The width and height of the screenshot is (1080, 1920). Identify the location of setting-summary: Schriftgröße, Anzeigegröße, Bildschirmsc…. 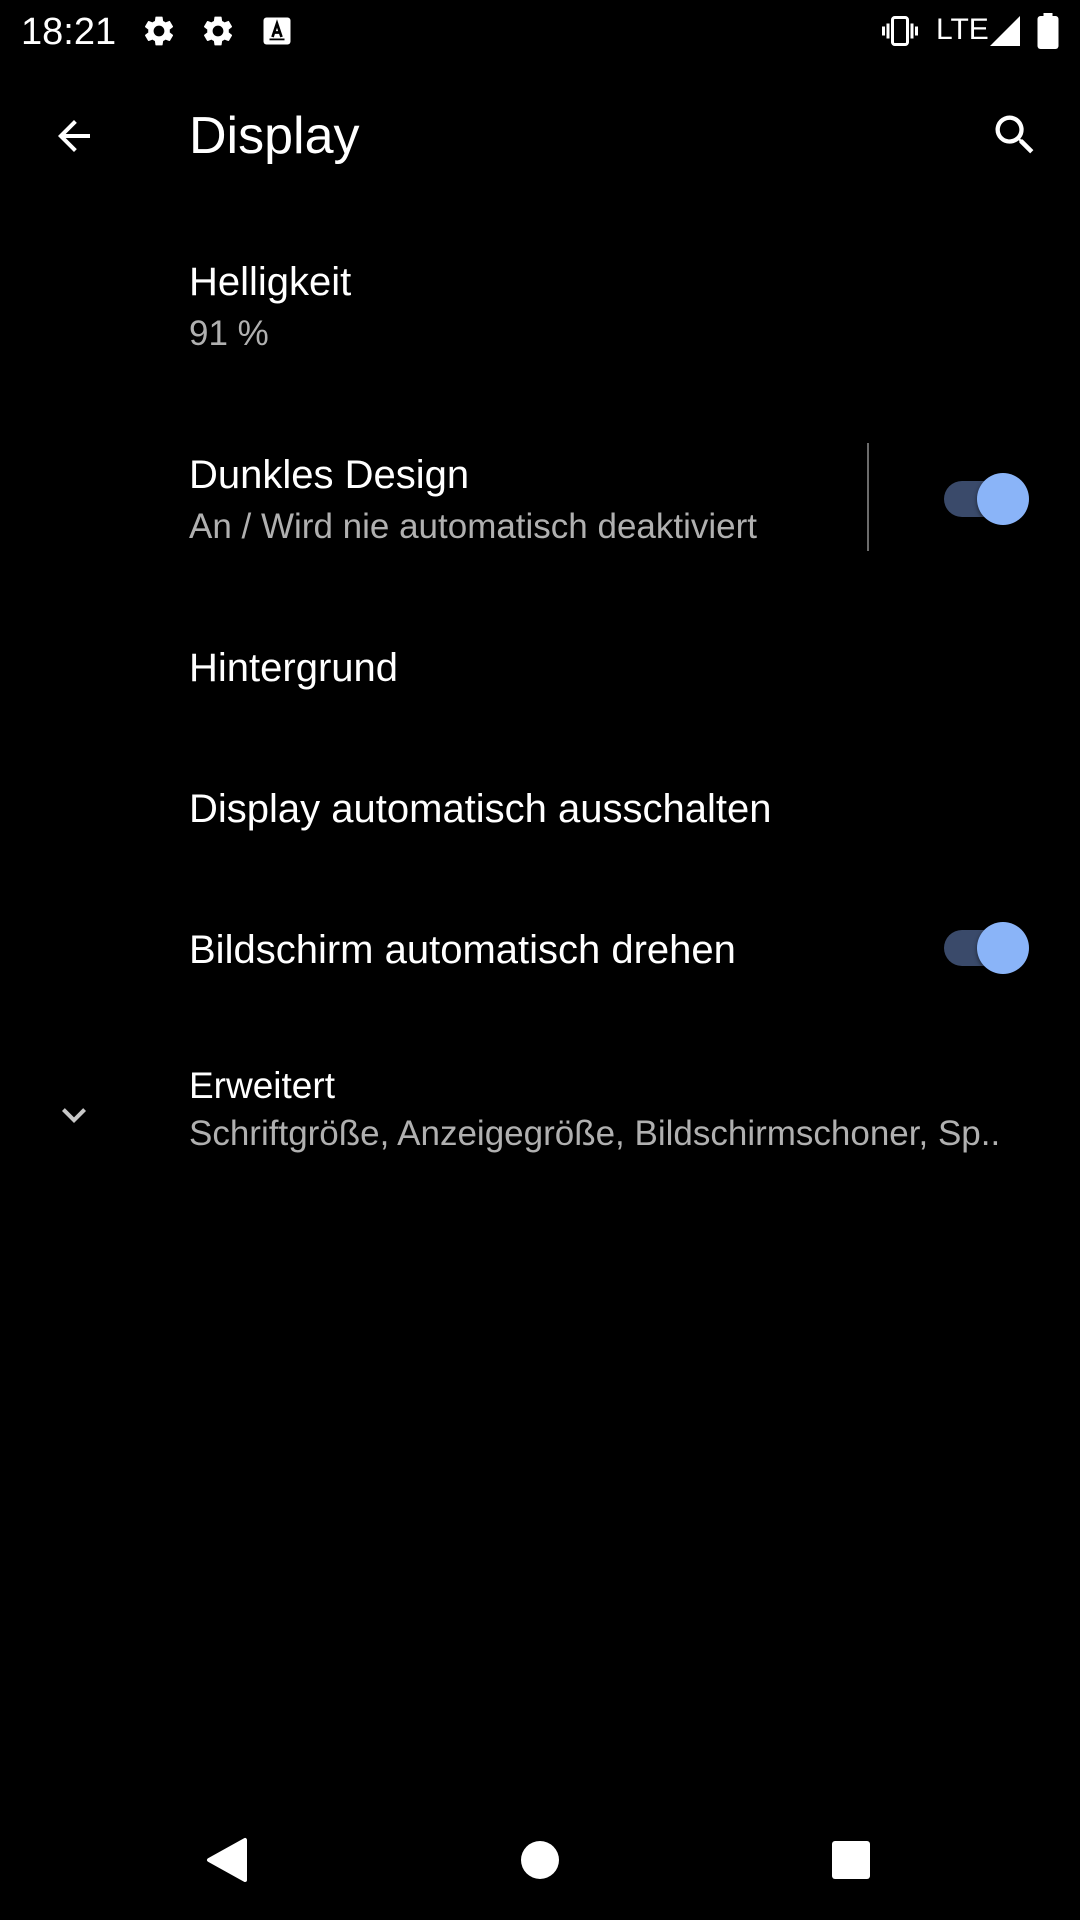
(595, 1133).